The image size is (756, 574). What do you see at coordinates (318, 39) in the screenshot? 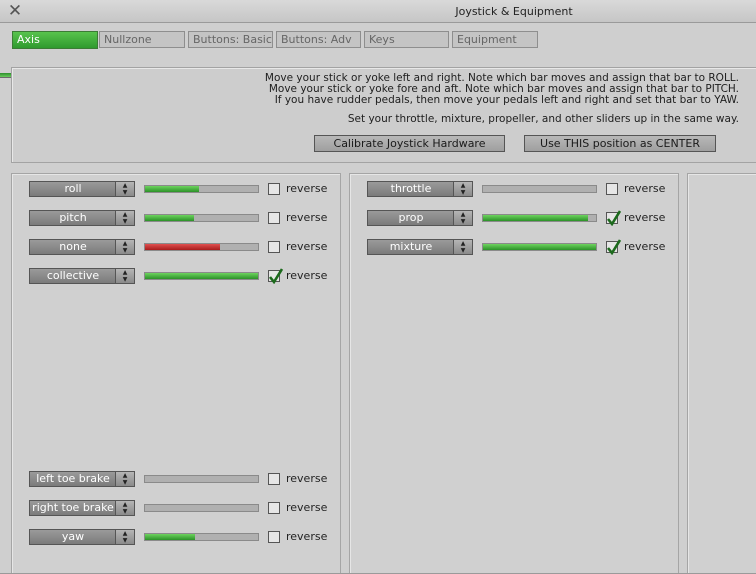
I see `tab-buttons-adv: Buttons: Adv` at bounding box center [318, 39].